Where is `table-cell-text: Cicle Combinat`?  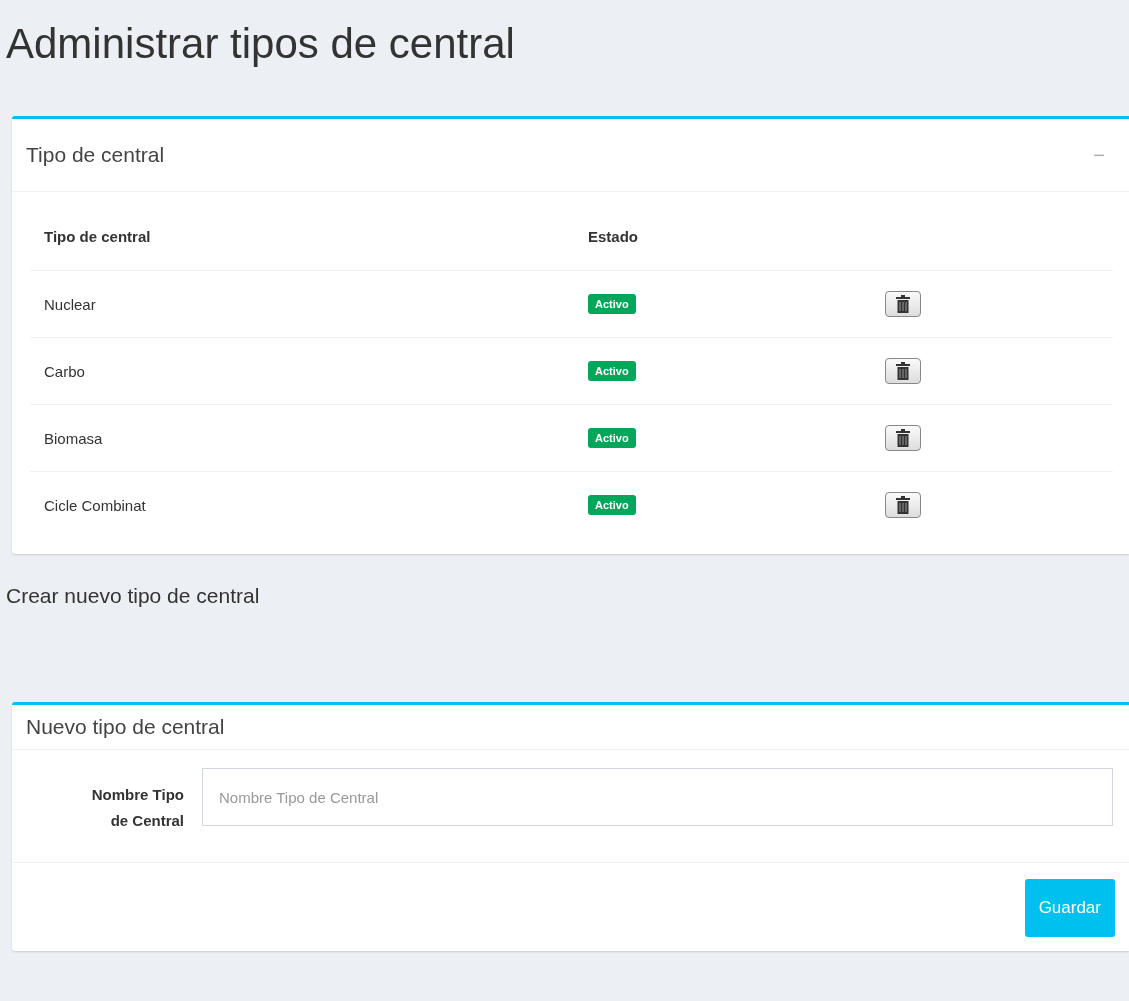
table-cell-text: Cicle Combinat is located at coordinates (95, 505).